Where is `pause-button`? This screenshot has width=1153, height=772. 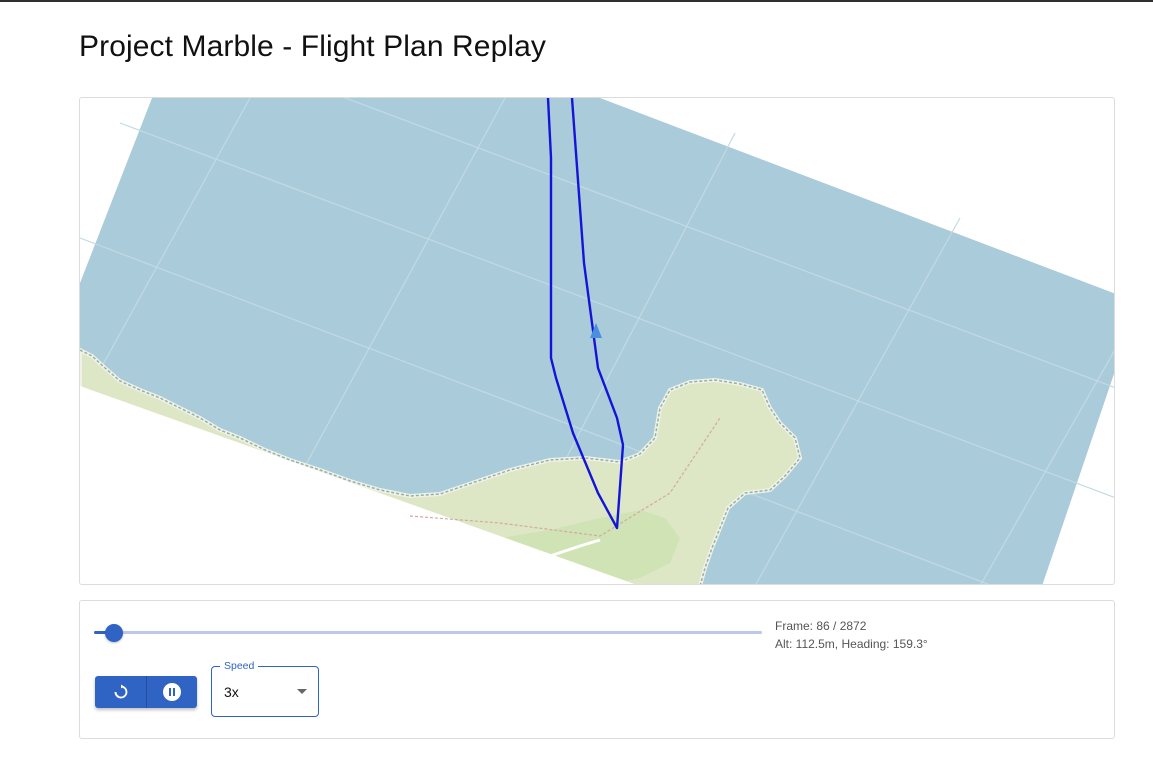 pause-button is located at coordinates (171, 692).